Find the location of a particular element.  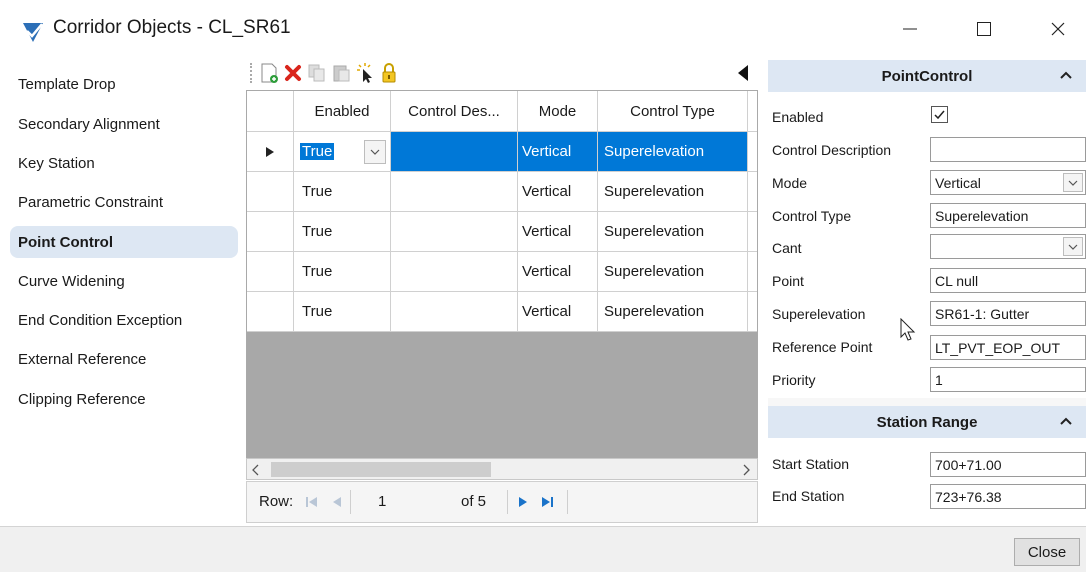

toolbar-grip is located at coordinates (251, 73).